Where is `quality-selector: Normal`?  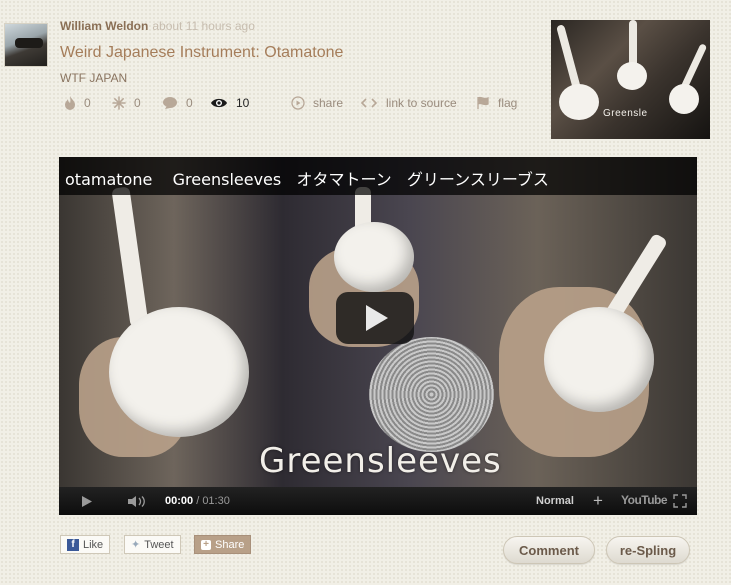 quality-selector: Normal is located at coordinates (555, 501).